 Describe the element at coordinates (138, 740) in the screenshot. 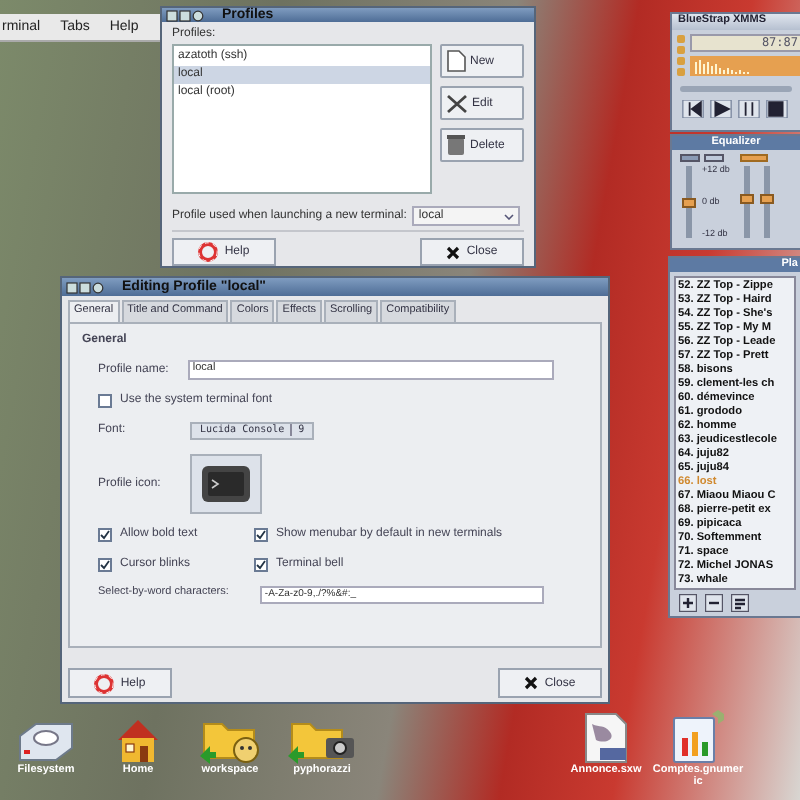

I see `house-icon` at that location.